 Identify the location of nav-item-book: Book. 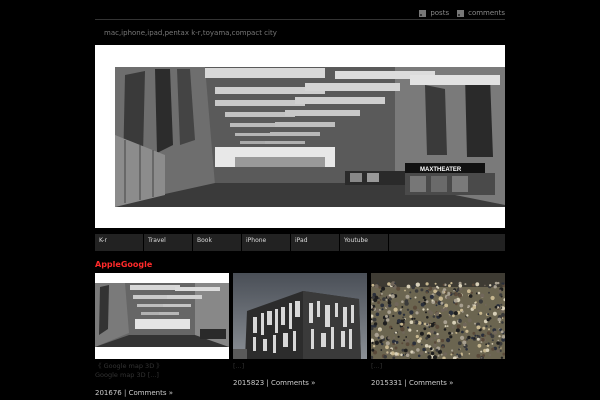
(217, 242).